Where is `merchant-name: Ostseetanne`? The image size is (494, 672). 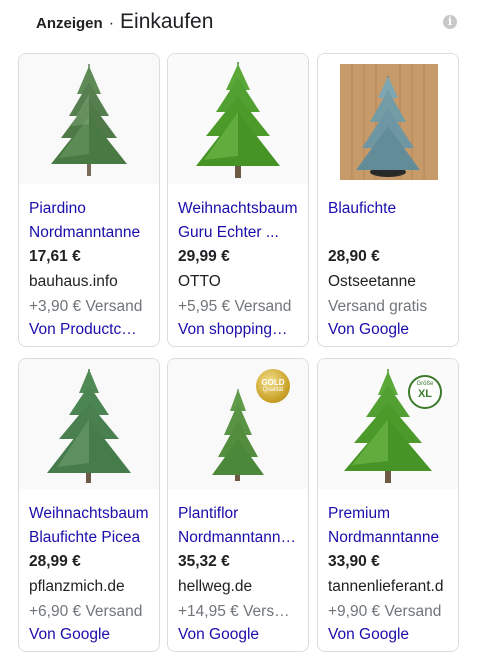
merchant-name: Ostseetanne is located at coordinates (372, 281).